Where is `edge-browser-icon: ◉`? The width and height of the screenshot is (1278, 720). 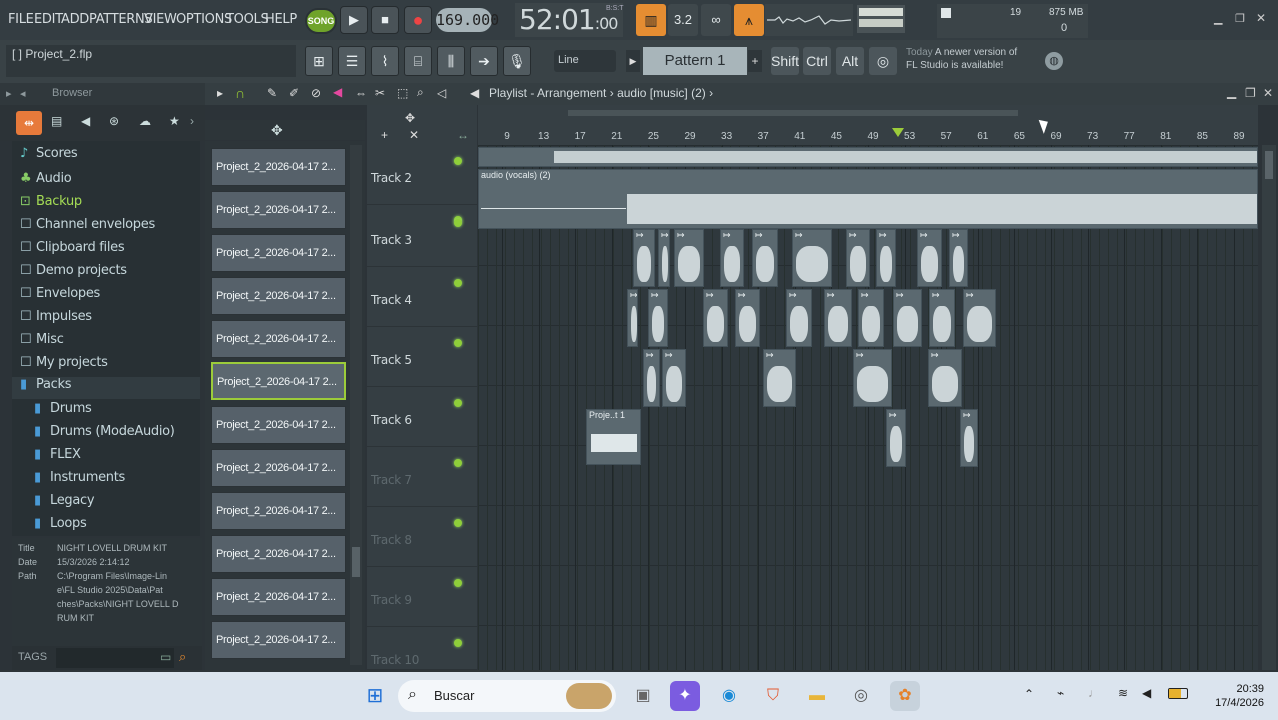 edge-browser-icon: ◉ is located at coordinates (729, 696).